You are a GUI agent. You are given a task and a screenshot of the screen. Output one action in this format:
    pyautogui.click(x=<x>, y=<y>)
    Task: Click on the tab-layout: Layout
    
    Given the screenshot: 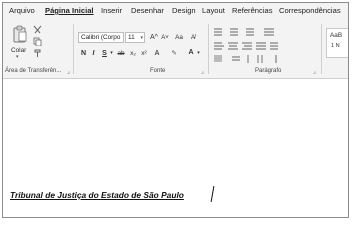 What is the action you would take?
    pyautogui.click(x=213, y=10)
    